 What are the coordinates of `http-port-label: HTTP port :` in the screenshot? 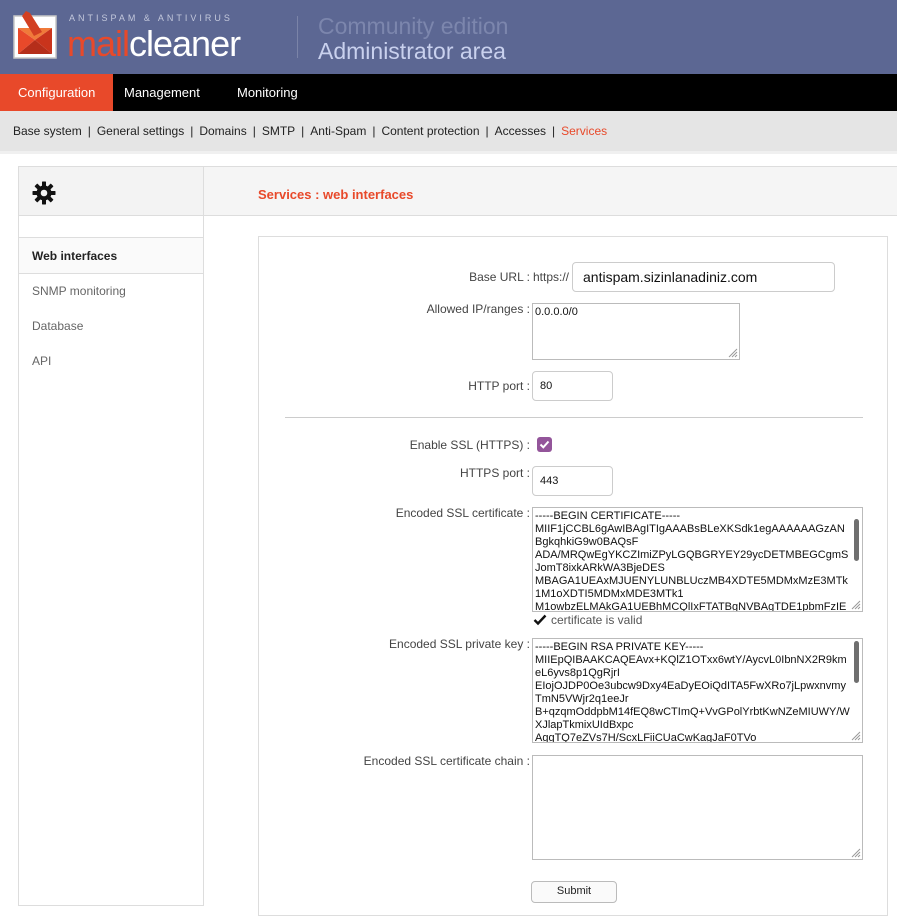 It's located at (499, 386).